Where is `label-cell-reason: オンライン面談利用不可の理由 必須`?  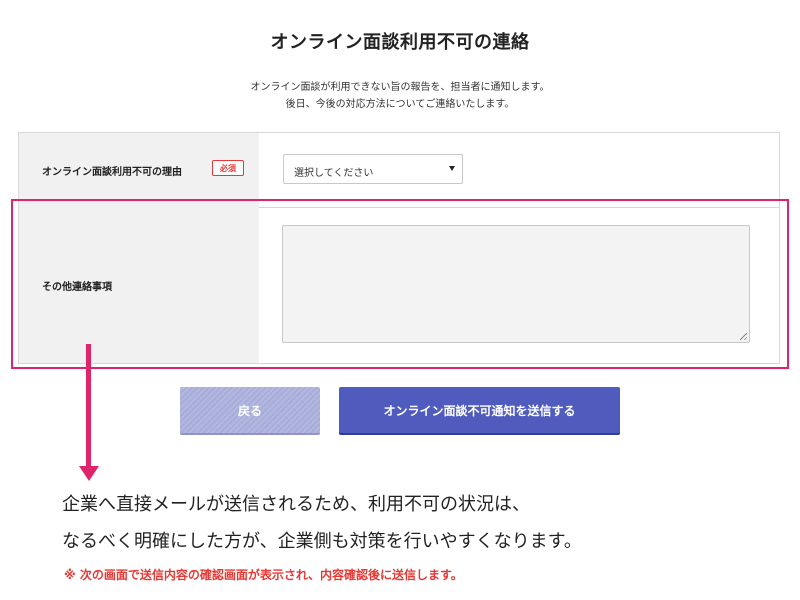 label-cell-reason: オンライン面談利用不可の理由 必須 is located at coordinates (139, 170).